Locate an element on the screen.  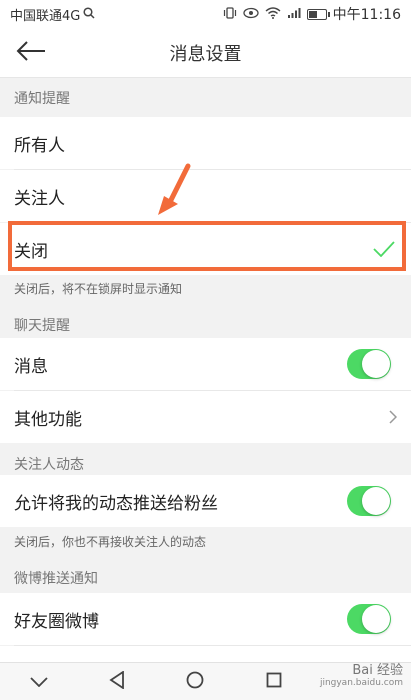
circle-home-icon is located at coordinates (195, 682).